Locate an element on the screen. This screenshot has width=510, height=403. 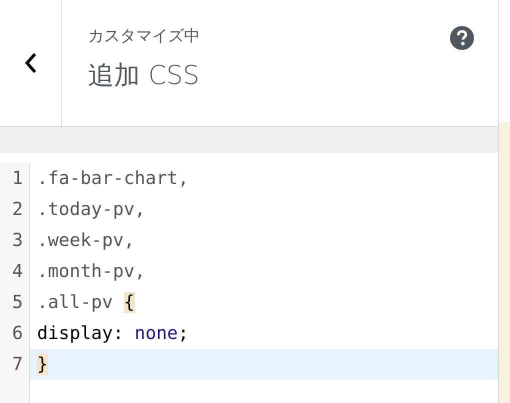
code-line: .week-pv, is located at coordinates (86, 241).